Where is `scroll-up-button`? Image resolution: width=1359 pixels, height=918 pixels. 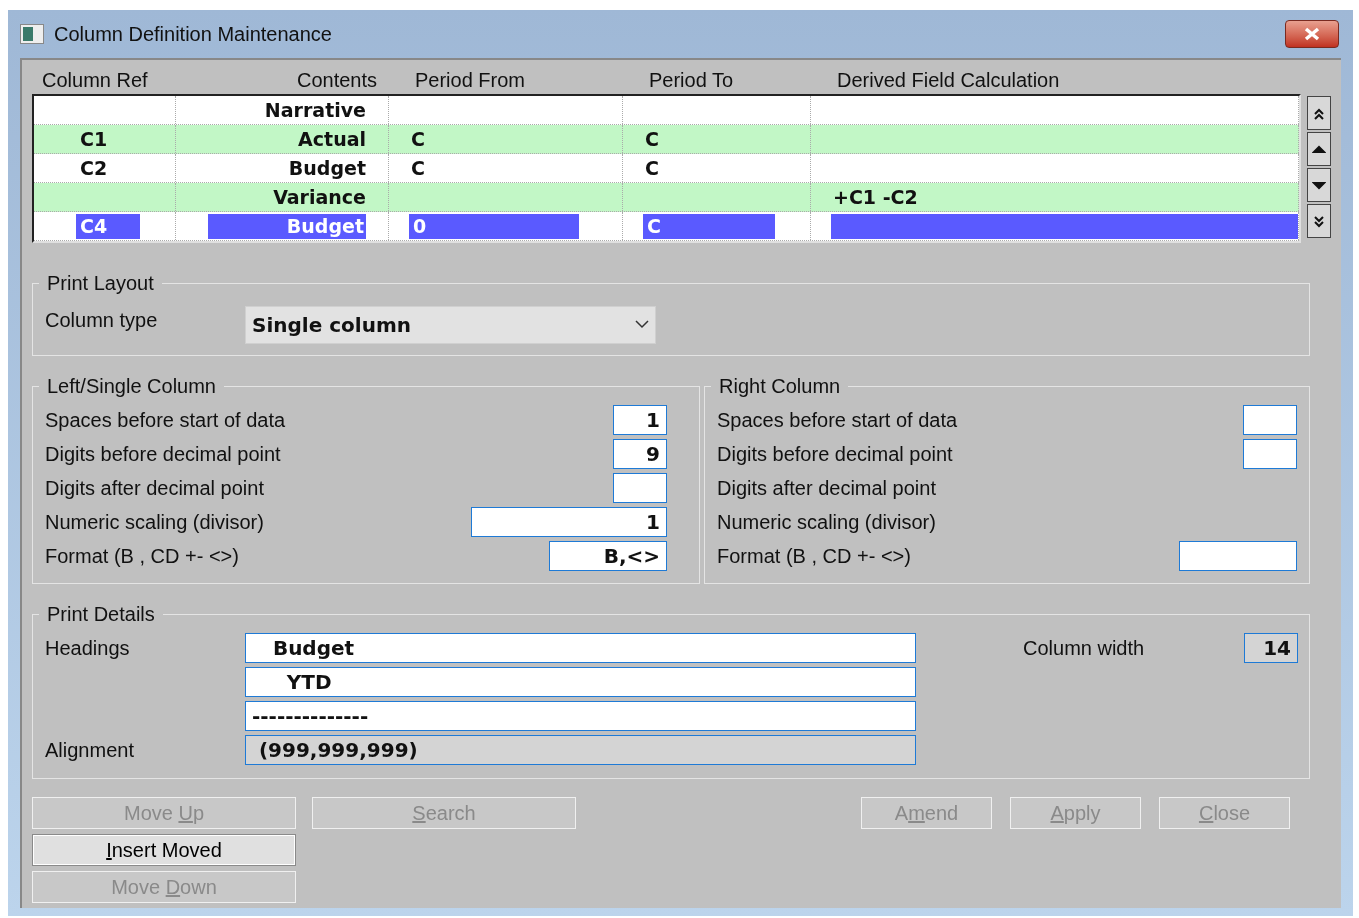
scroll-up-button is located at coordinates (1319, 149).